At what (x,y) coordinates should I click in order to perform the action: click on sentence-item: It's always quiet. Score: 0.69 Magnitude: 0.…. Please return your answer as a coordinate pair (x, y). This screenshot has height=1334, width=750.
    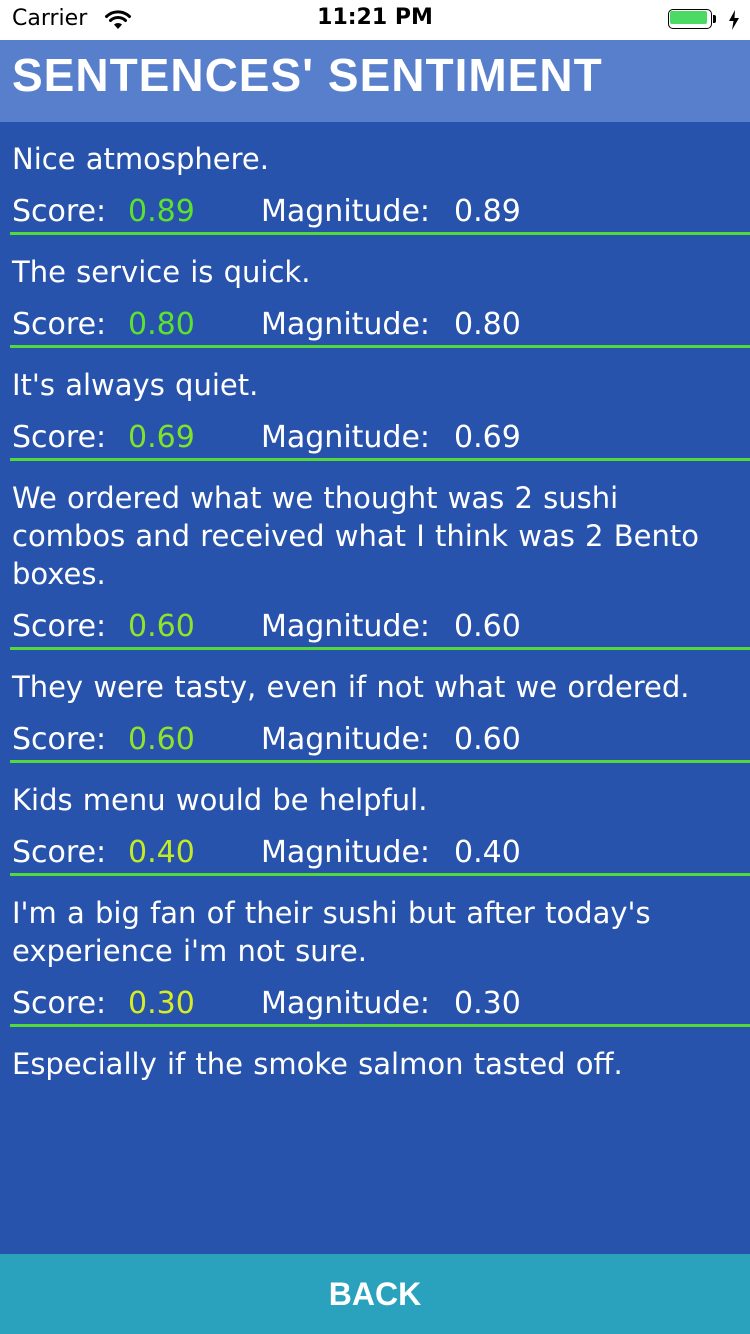
    Looking at the image, I should click on (375, 404).